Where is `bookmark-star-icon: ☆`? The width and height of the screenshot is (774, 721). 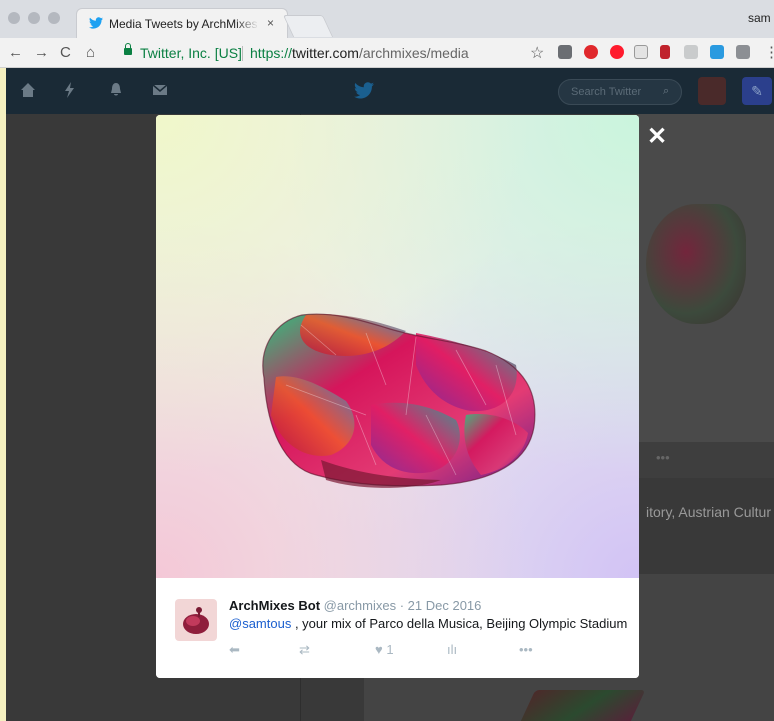 bookmark-star-icon: ☆ is located at coordinates (537, 53).